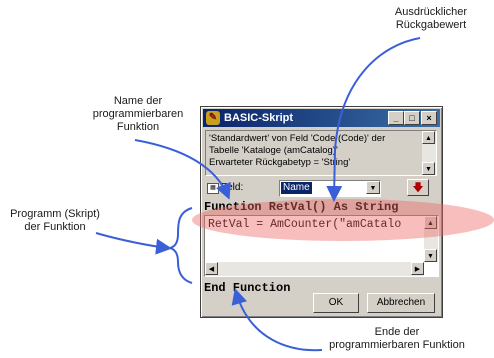 The height and width of the screenshot is (358, 494). Describe the element at coordinates (373, 119) in the screenshot. I see `arrow-return-value` at that location.